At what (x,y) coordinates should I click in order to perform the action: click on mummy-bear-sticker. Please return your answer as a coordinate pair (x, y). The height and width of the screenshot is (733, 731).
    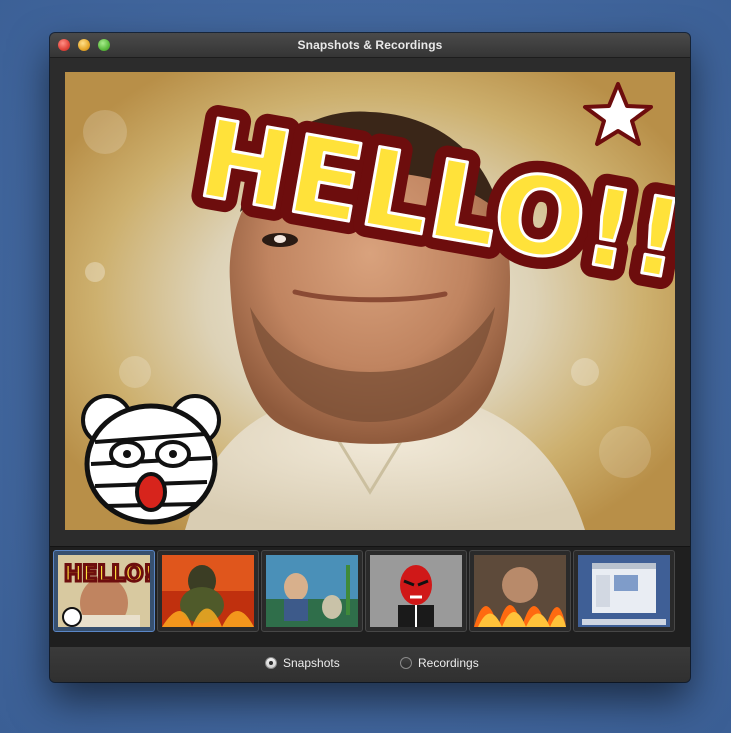
    Looking at the image, I should click on (151, 459).